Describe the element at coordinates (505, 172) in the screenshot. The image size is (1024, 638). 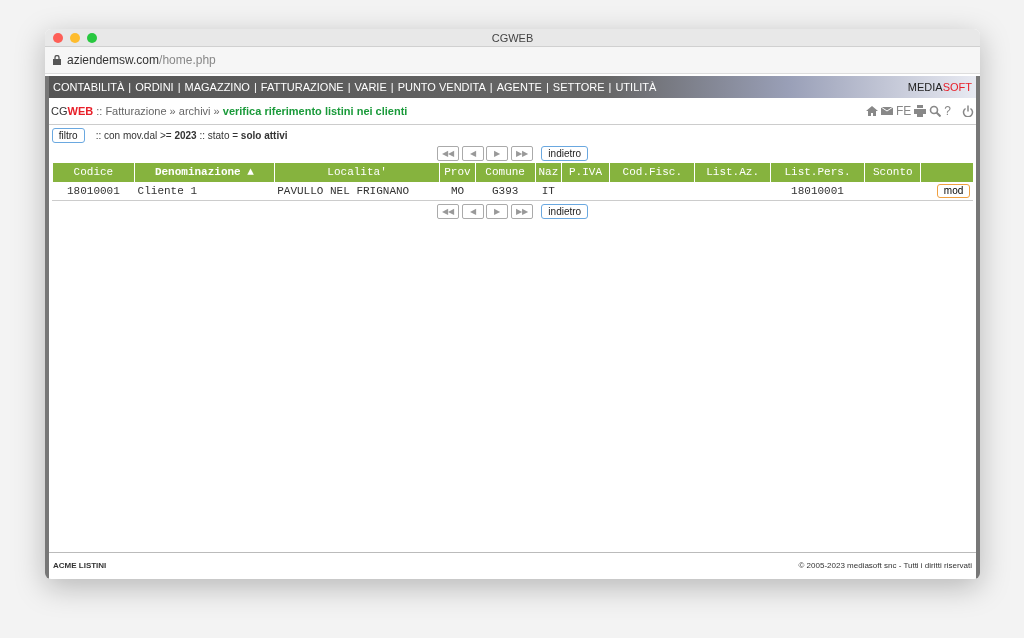
I see `column-header: Comune` at that location.